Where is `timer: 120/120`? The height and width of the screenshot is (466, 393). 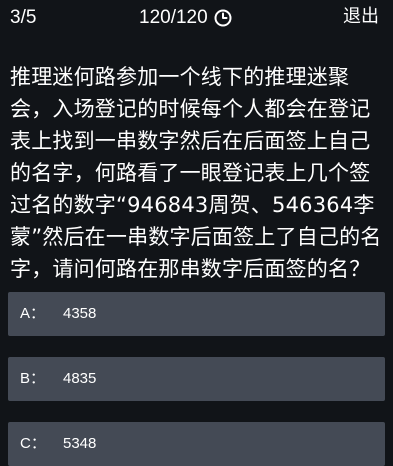 timer: 120/120 is located at coordinates (185, 18).